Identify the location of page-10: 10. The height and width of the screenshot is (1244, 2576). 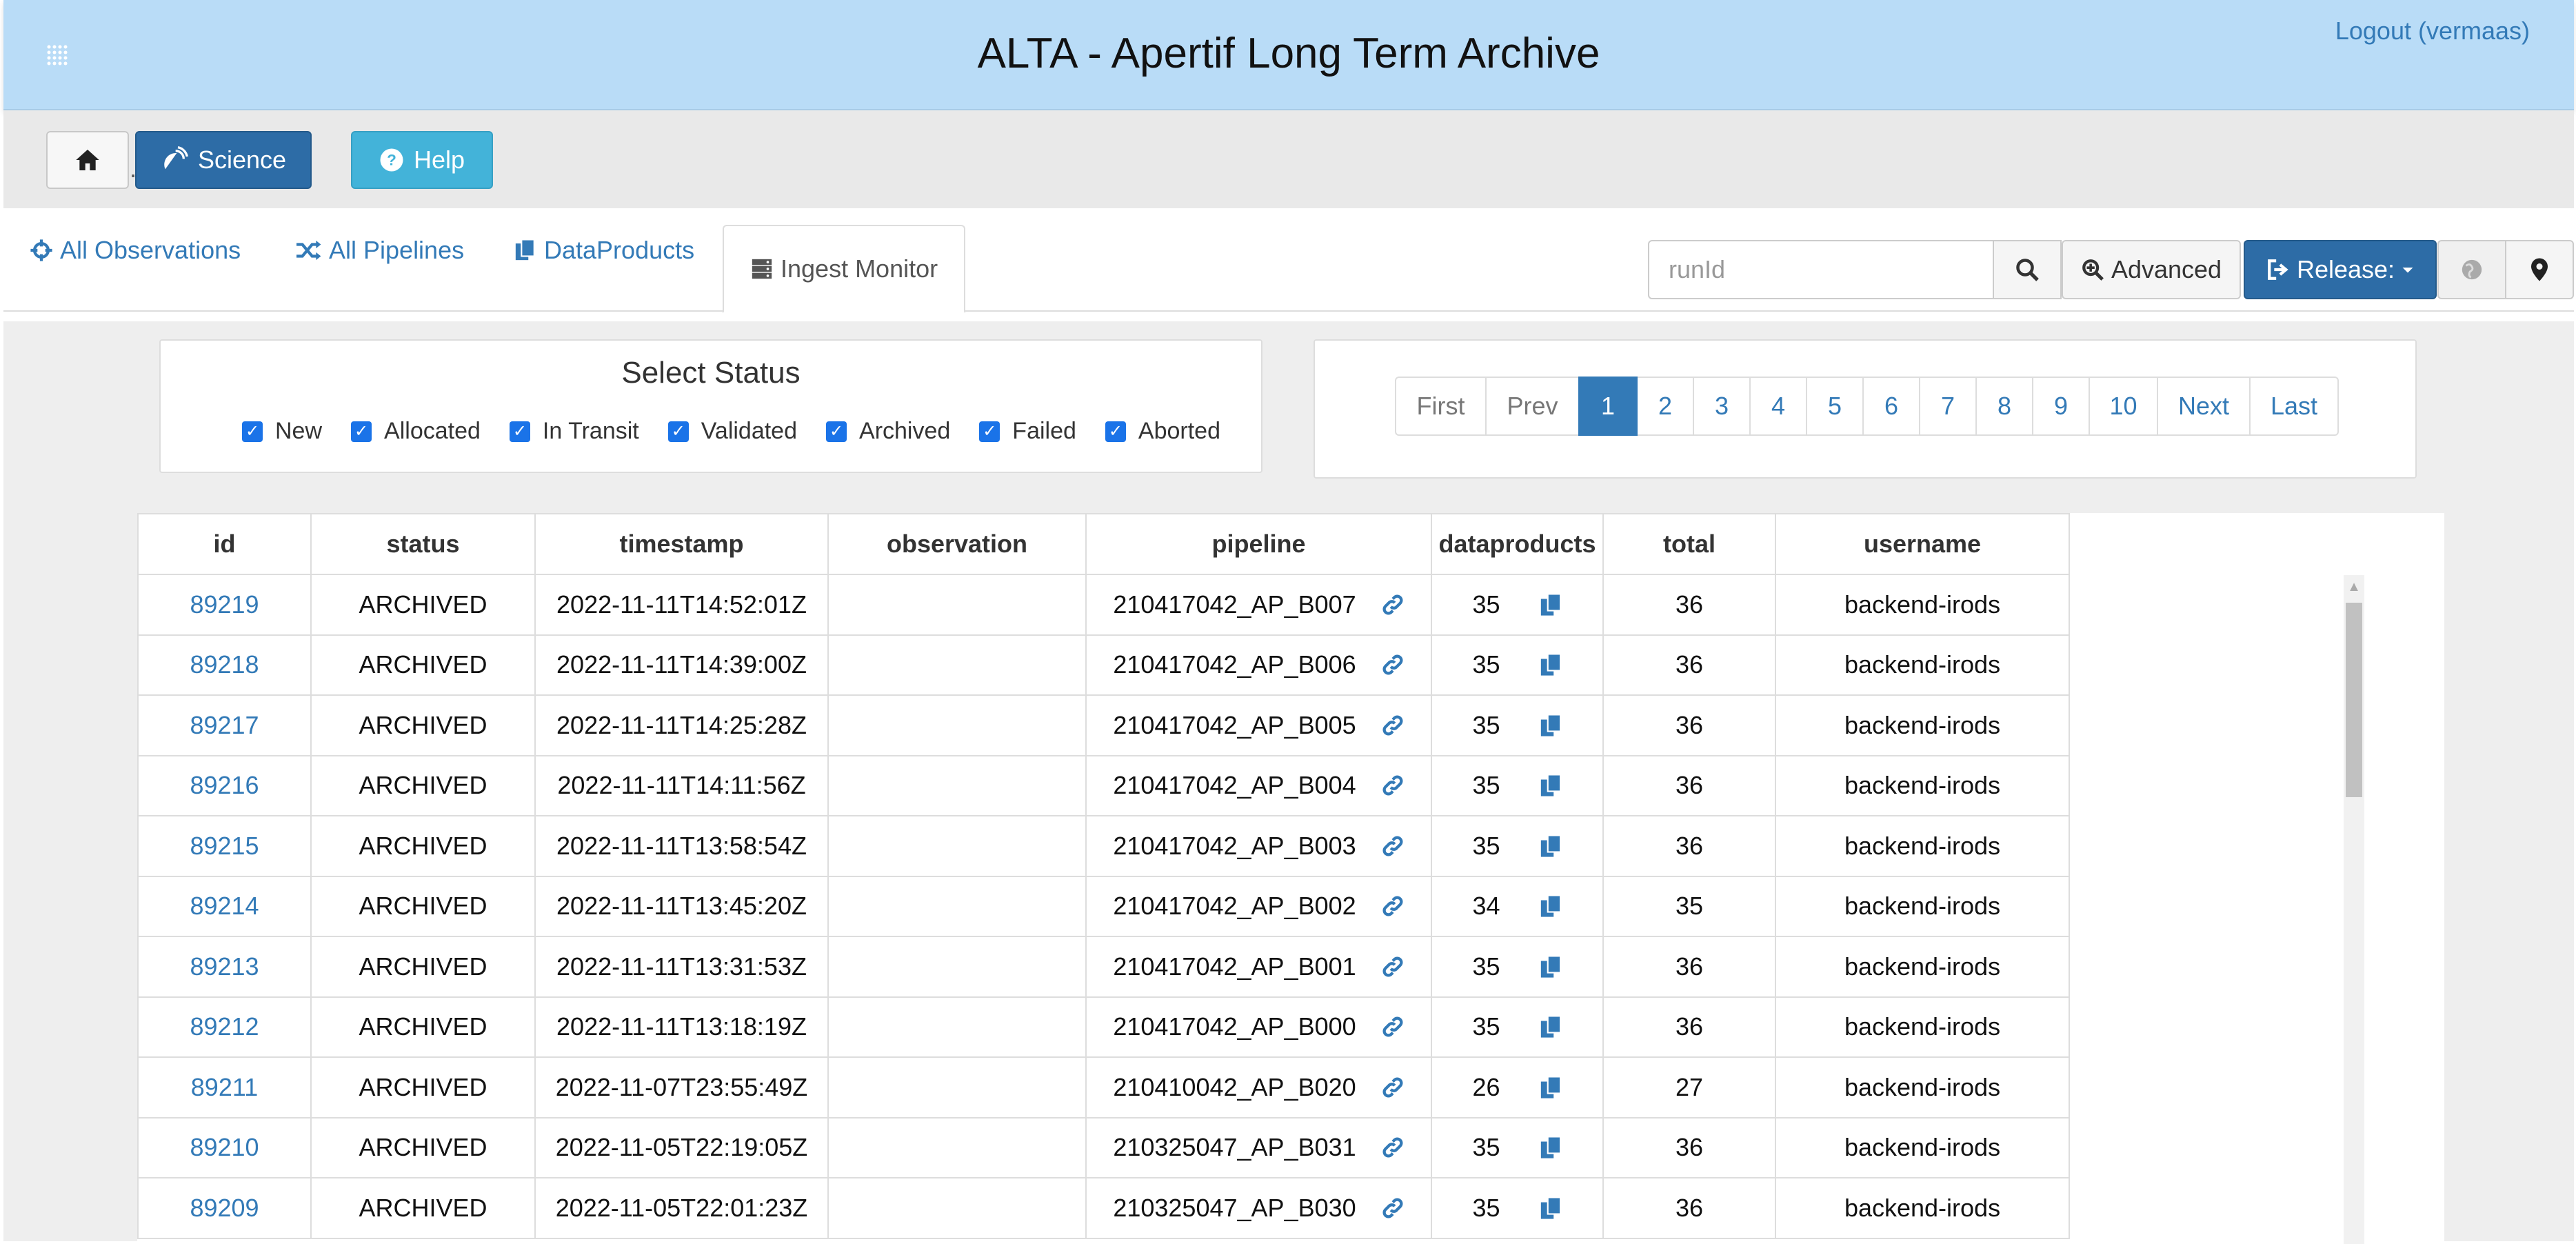
(2123, 406).